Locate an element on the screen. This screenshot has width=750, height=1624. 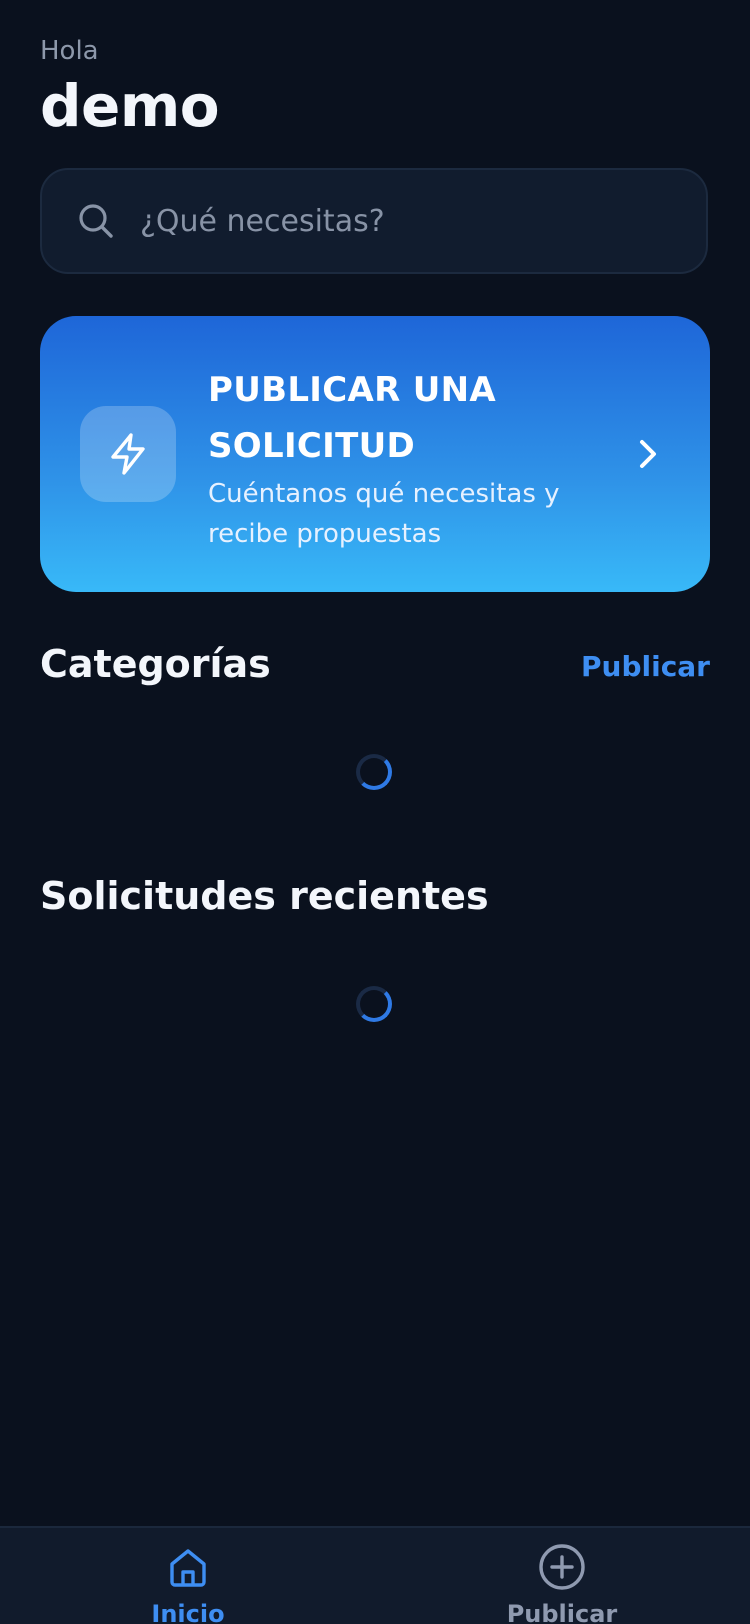
home-icon is located at coordinates (188, 1567).